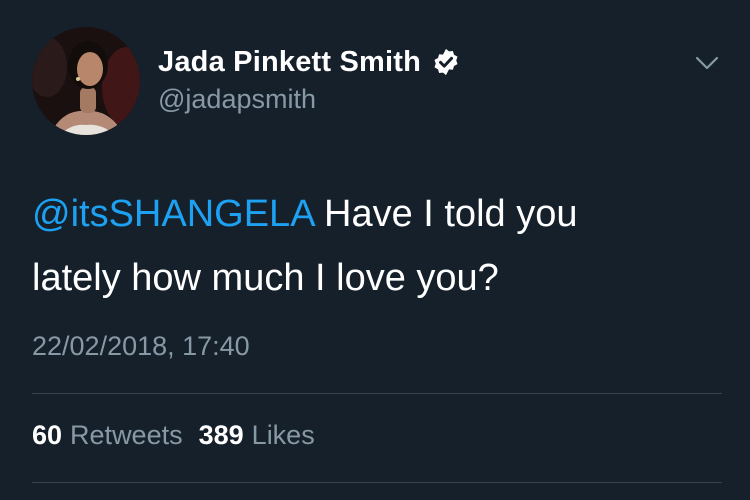  What do you see at coordinates (172, 214) in the screenshot?
I see `mention-link: @itsSHANGELA` at bounding box center [172, 214].